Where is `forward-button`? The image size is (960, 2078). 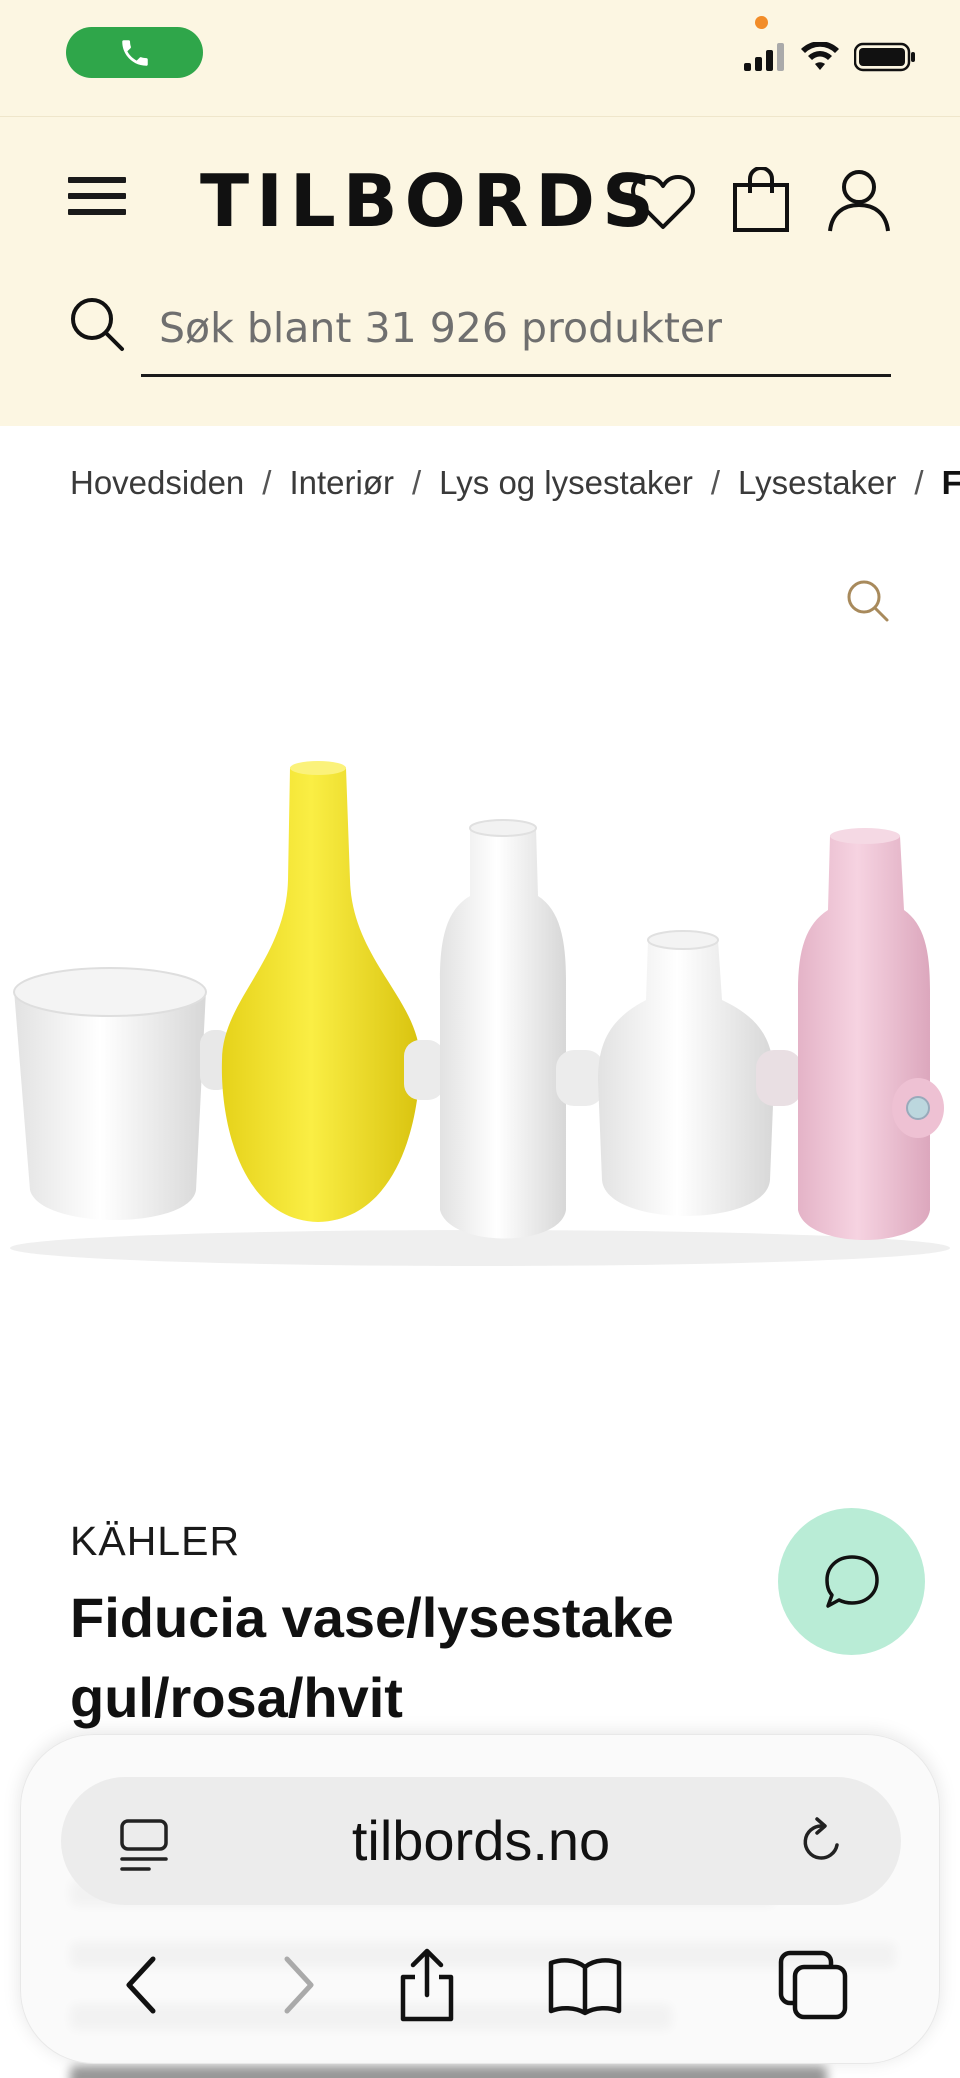 forward-button is located at coordinates (299, 1985).